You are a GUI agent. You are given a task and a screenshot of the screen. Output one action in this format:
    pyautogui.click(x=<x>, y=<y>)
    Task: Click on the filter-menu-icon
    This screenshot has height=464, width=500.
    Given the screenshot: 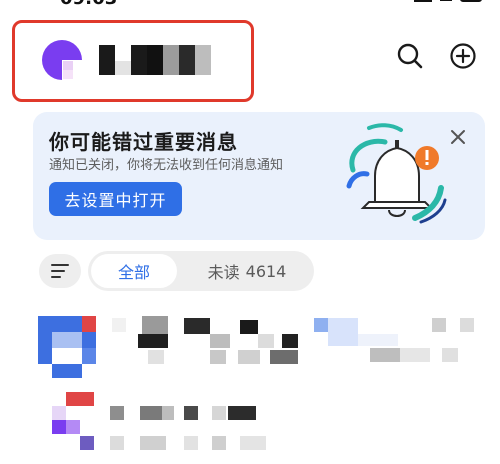 What is the action you would take?
    pyautogui.click(x=60, y=271)
    